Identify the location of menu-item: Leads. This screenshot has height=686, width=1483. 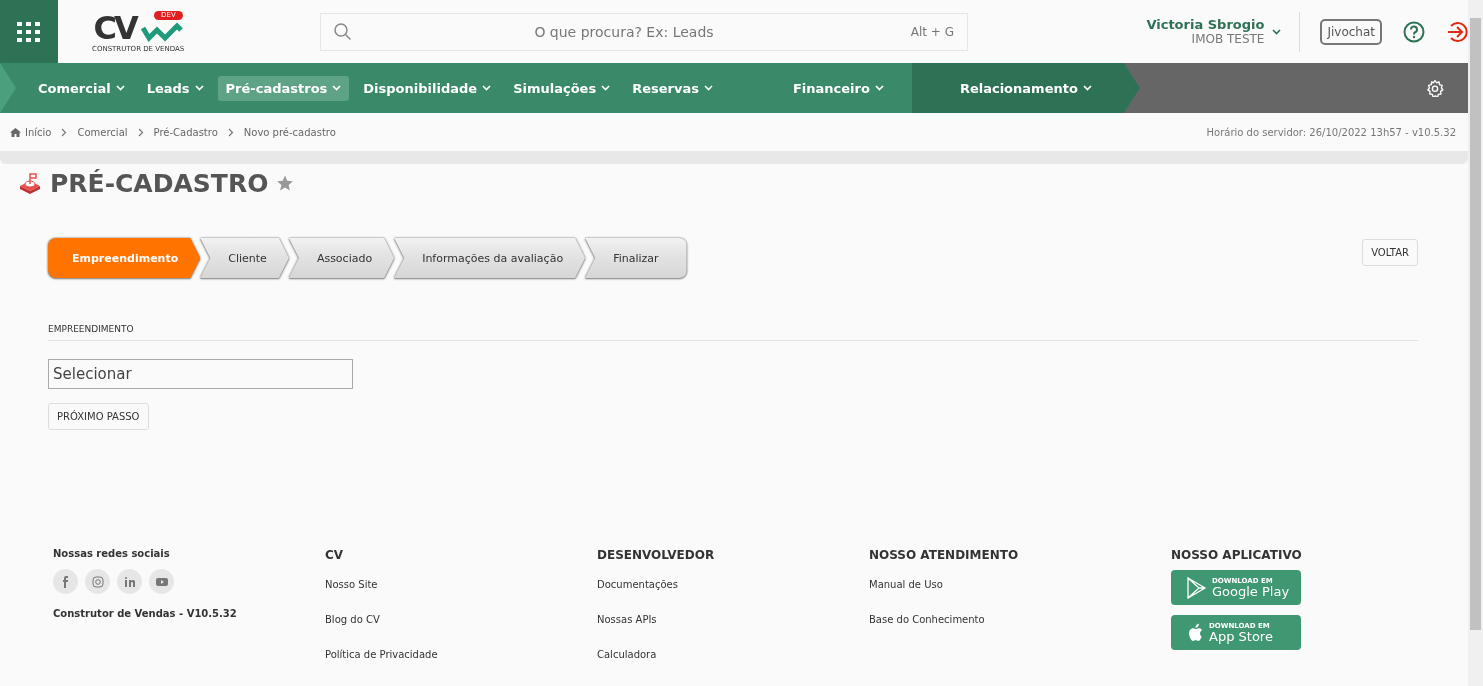
(175, 88).